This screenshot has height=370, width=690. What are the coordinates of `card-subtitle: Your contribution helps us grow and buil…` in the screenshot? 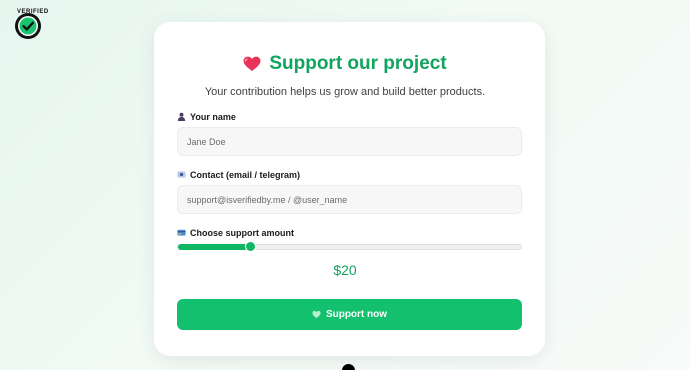 It's located at (345, 92).